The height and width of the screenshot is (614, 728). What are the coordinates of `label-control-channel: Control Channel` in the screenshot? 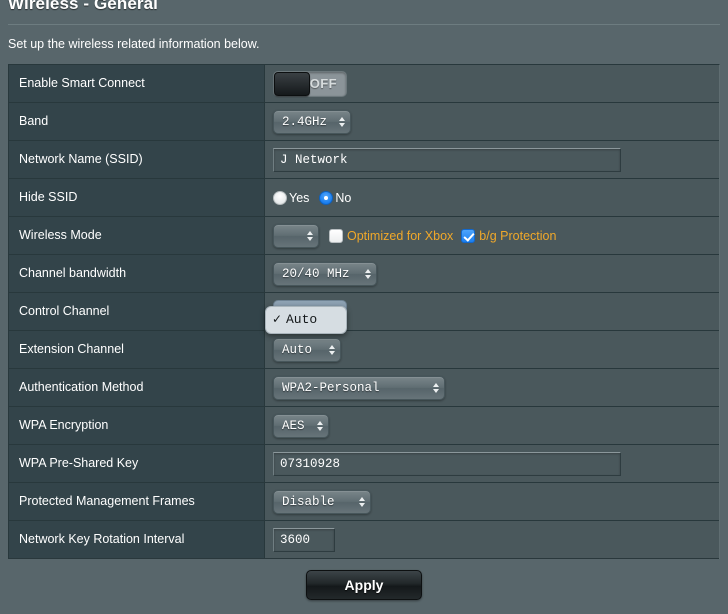 It's located at (137, 311).